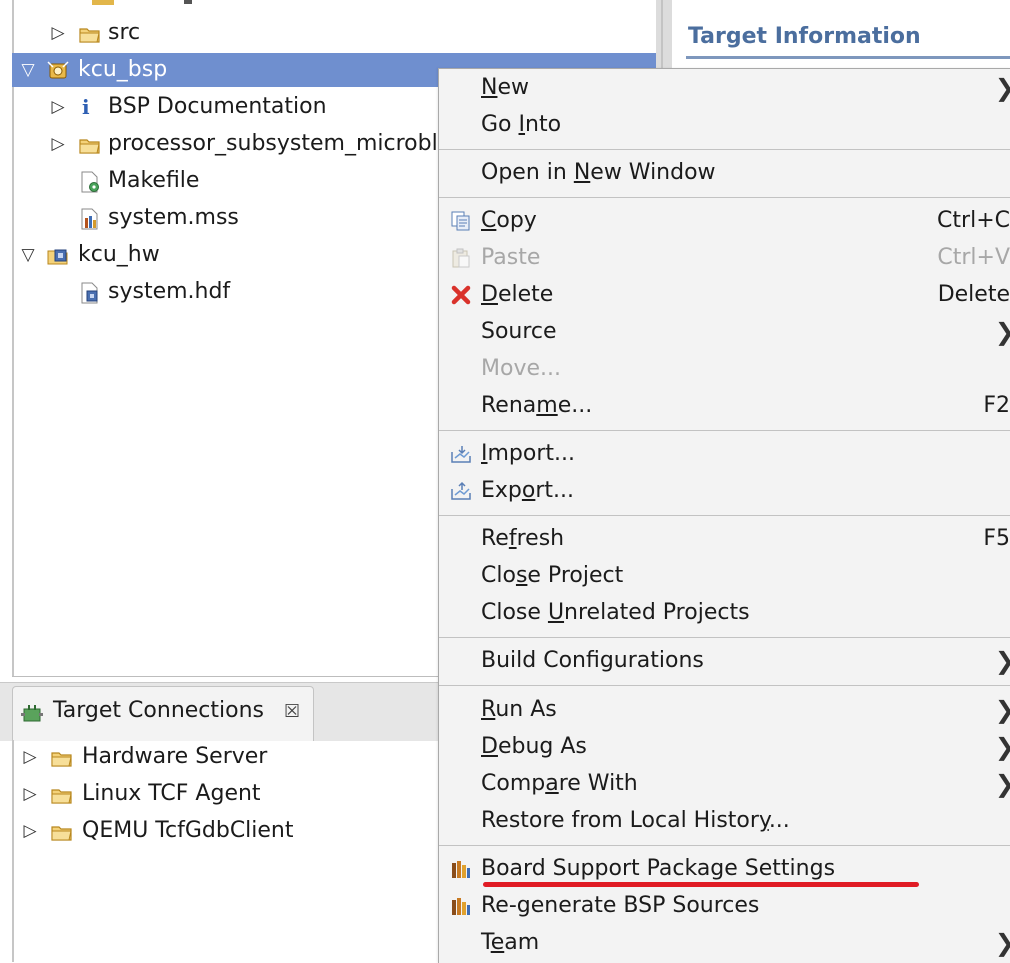 Image resolution: width=1010 pixels, height=963 pixels. I want to click on section-divider, so click(848, 57).